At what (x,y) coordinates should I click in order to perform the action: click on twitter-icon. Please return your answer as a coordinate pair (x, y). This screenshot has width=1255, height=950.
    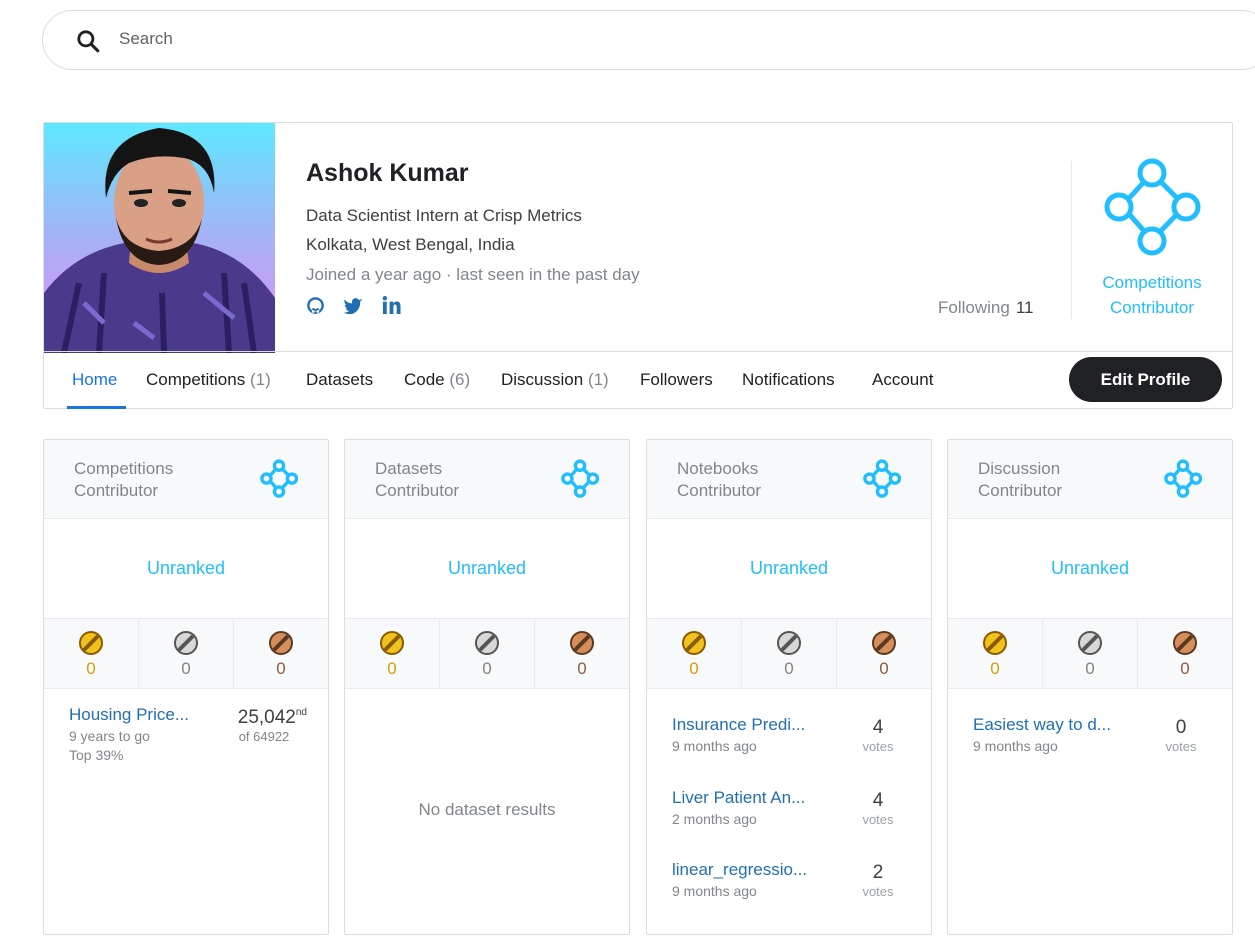
    Looking at the image, I should click on (353, 305).